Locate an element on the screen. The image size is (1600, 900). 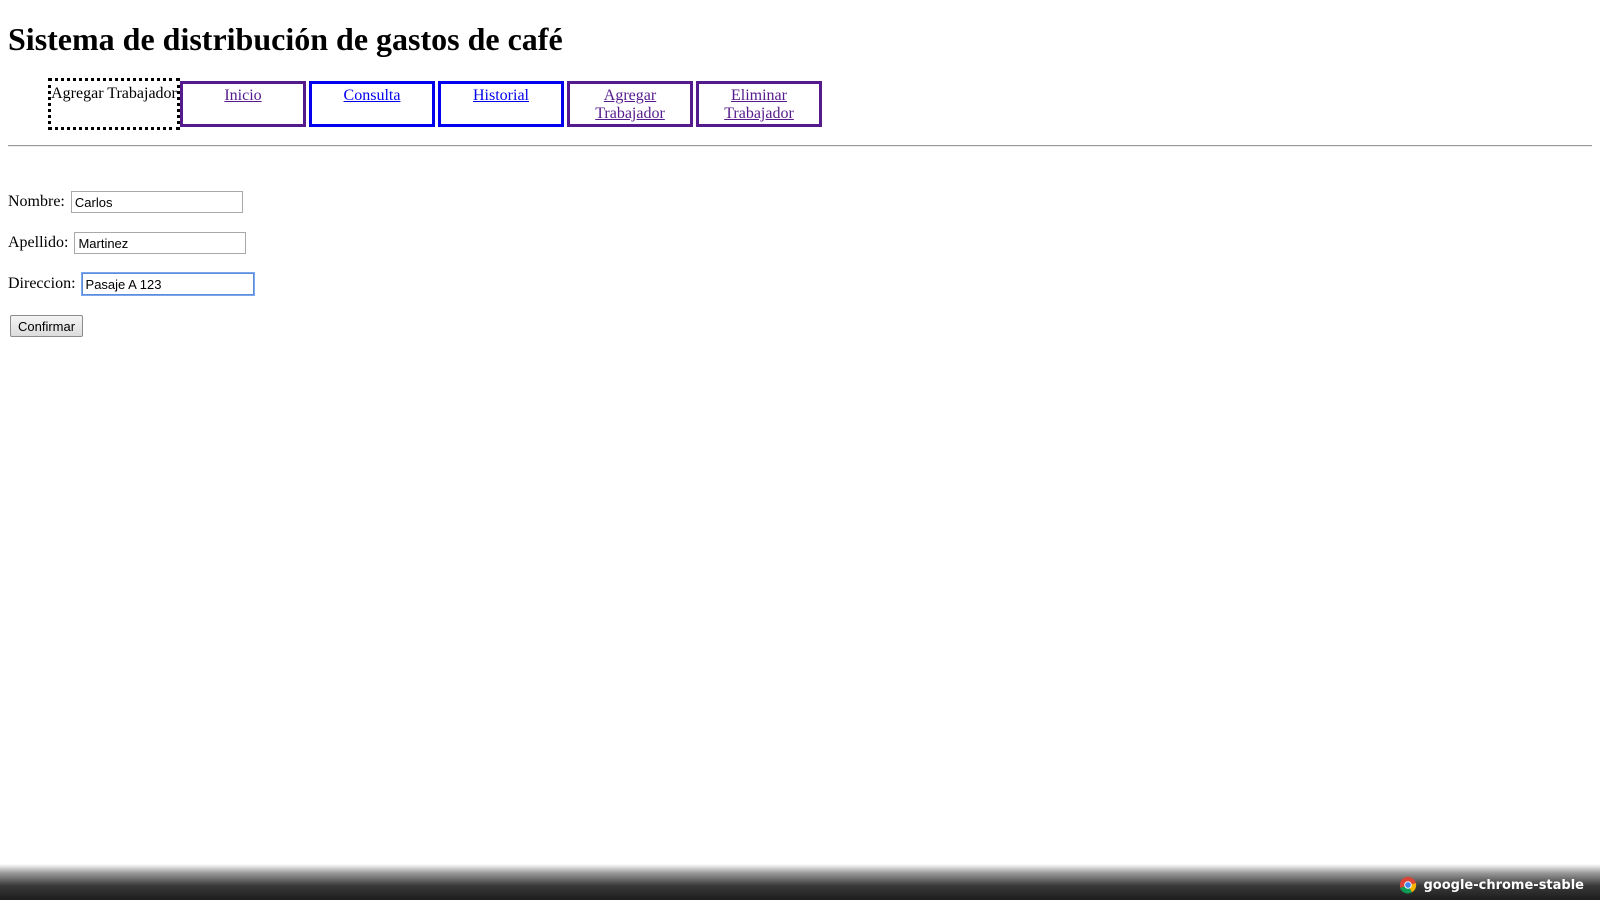
nav-item-eliminar-trabajador: Eliminar Trabajador is located at coordinates (759, 104).